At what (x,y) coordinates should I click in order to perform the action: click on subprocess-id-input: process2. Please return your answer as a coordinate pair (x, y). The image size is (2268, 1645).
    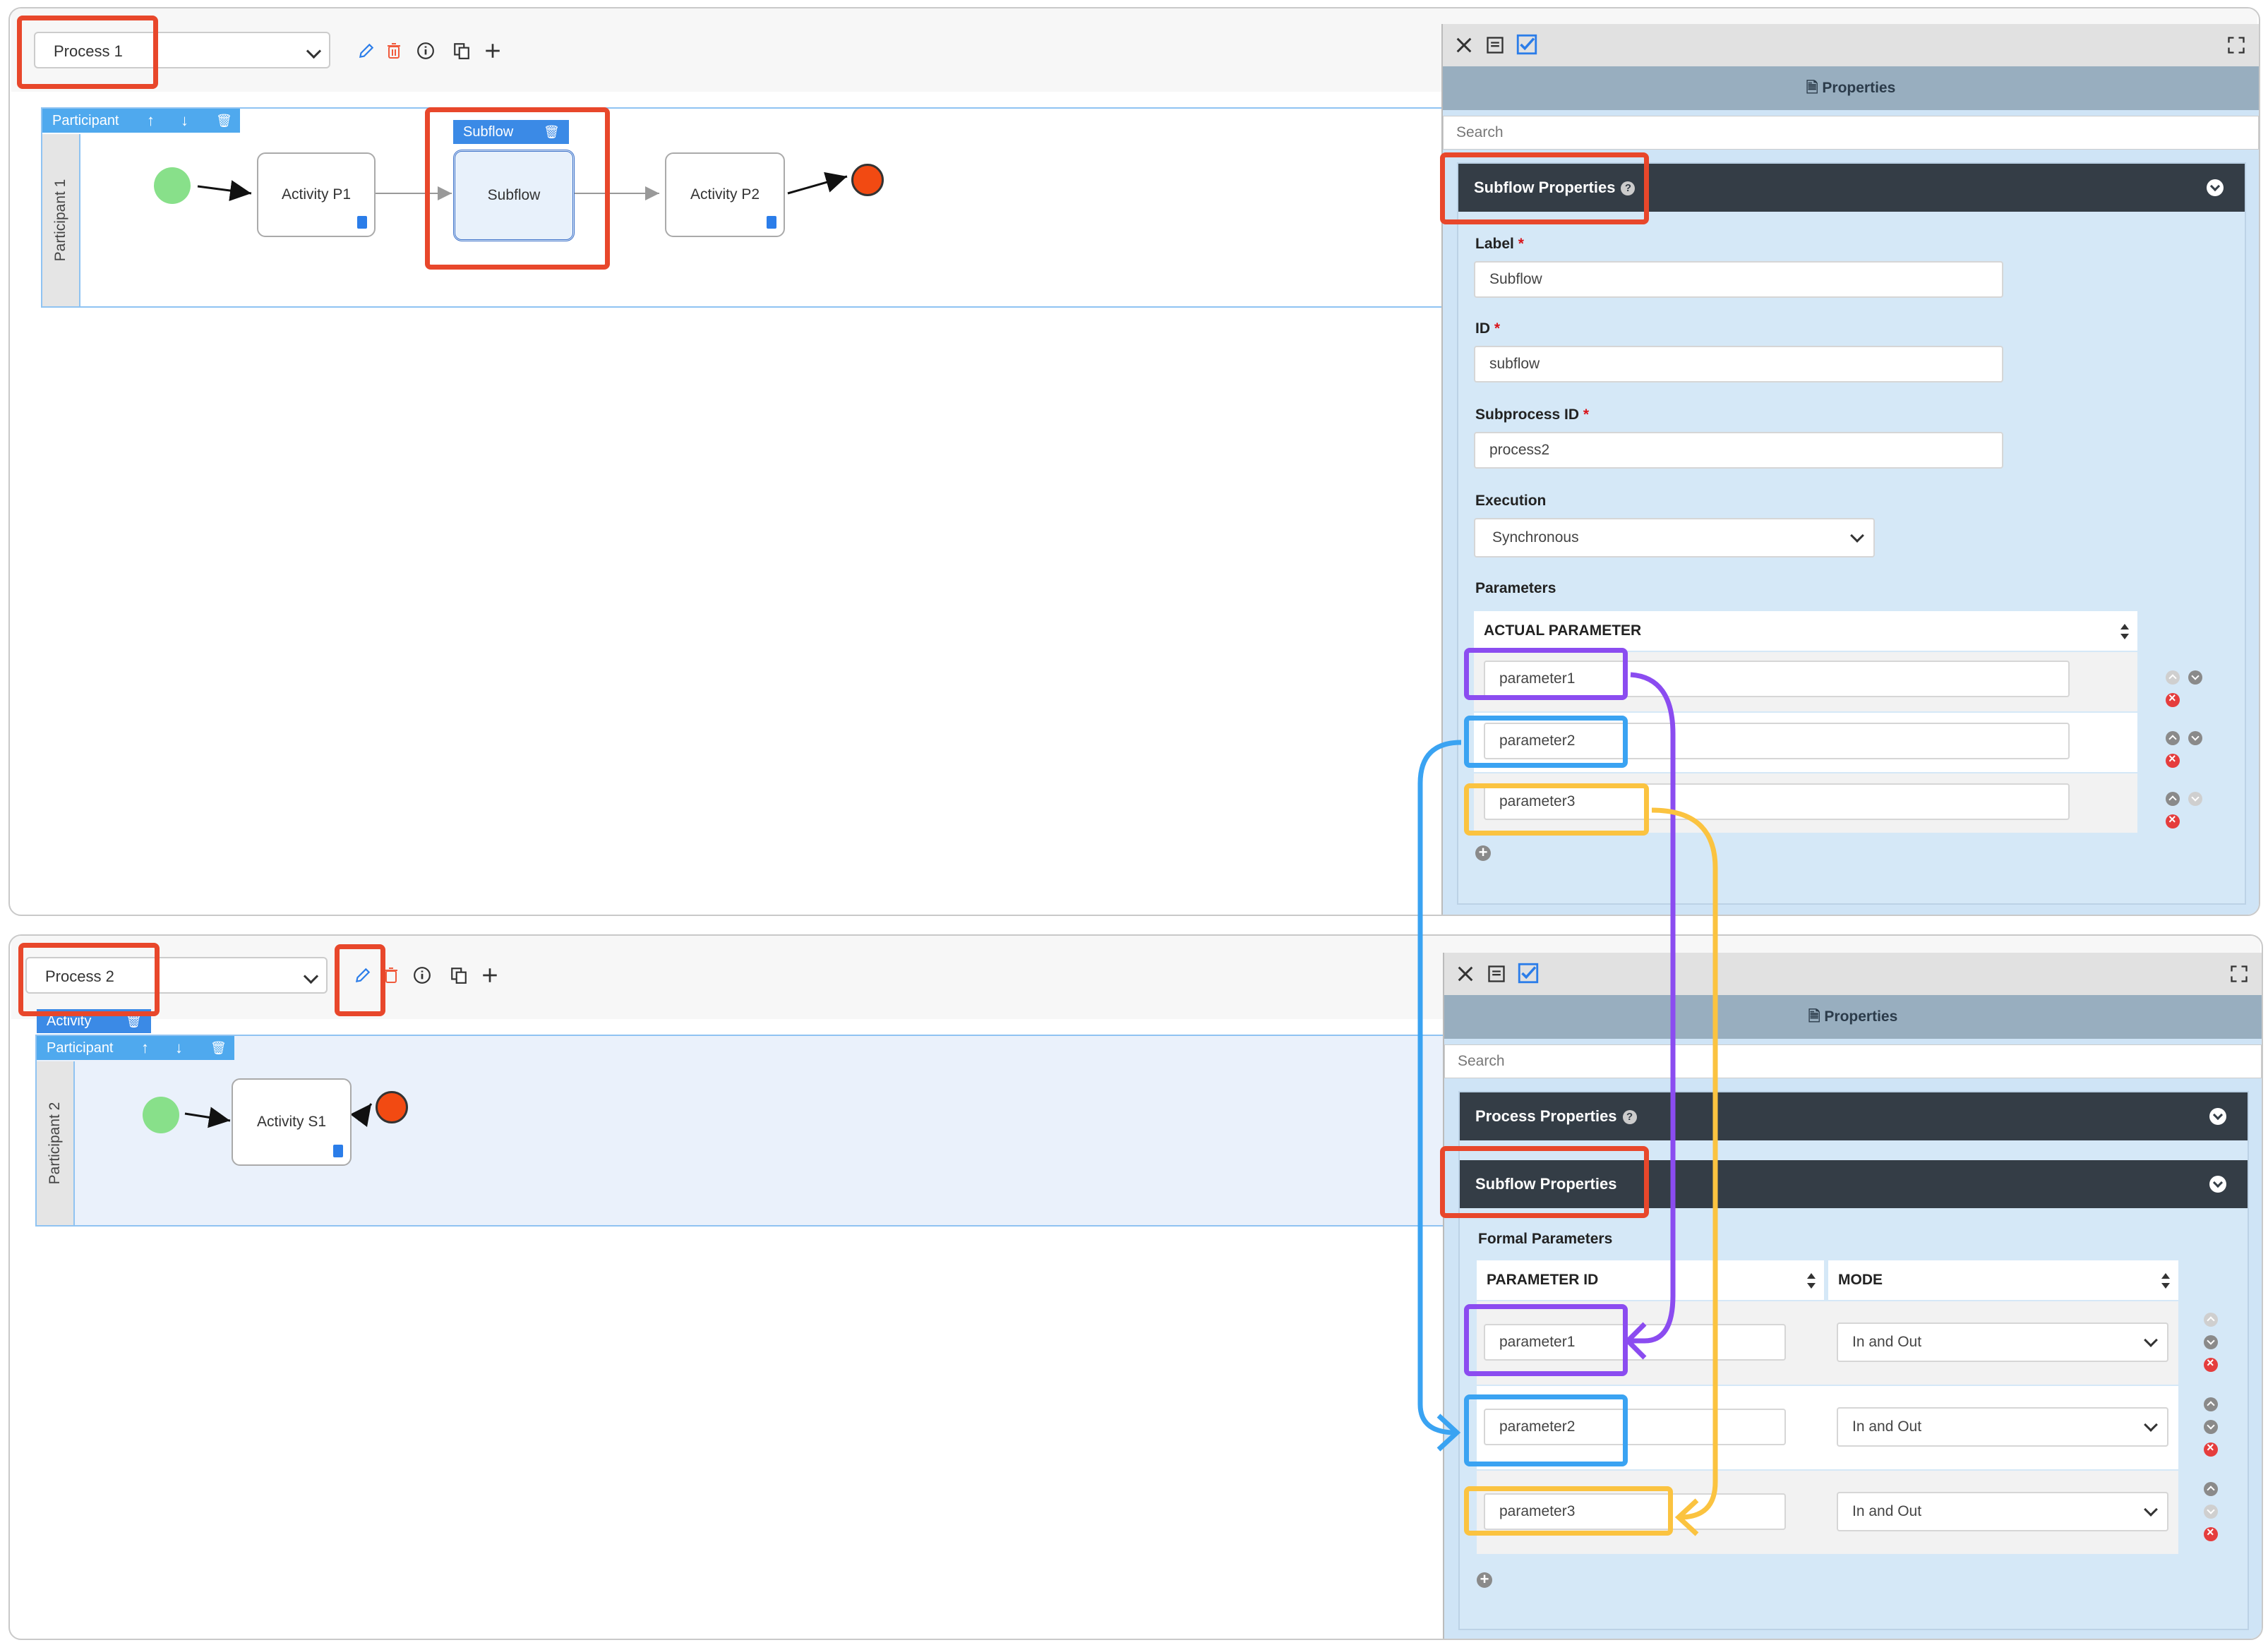
    Looking at the image, I should click on (1738, 450).